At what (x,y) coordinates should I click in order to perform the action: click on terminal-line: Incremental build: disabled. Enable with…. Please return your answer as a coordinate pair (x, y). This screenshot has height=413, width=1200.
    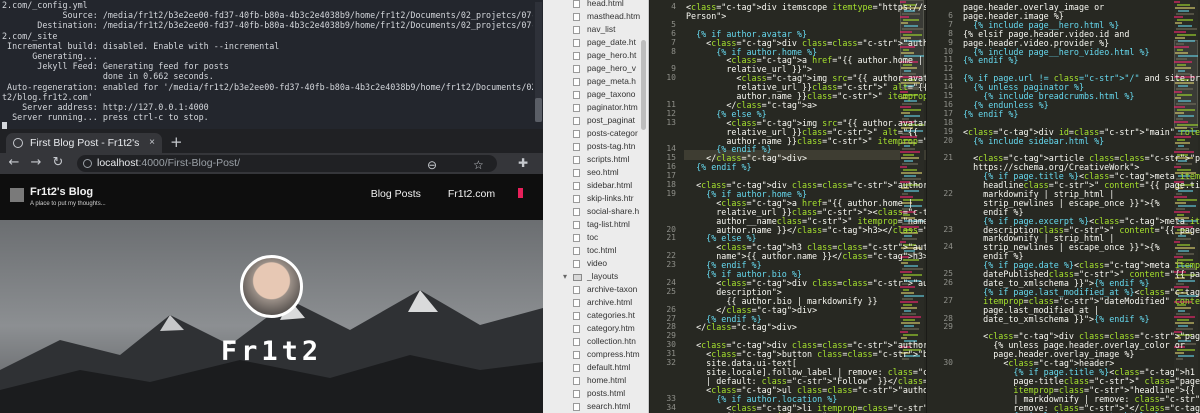
    Looking at the image, I should click on (141, 45).